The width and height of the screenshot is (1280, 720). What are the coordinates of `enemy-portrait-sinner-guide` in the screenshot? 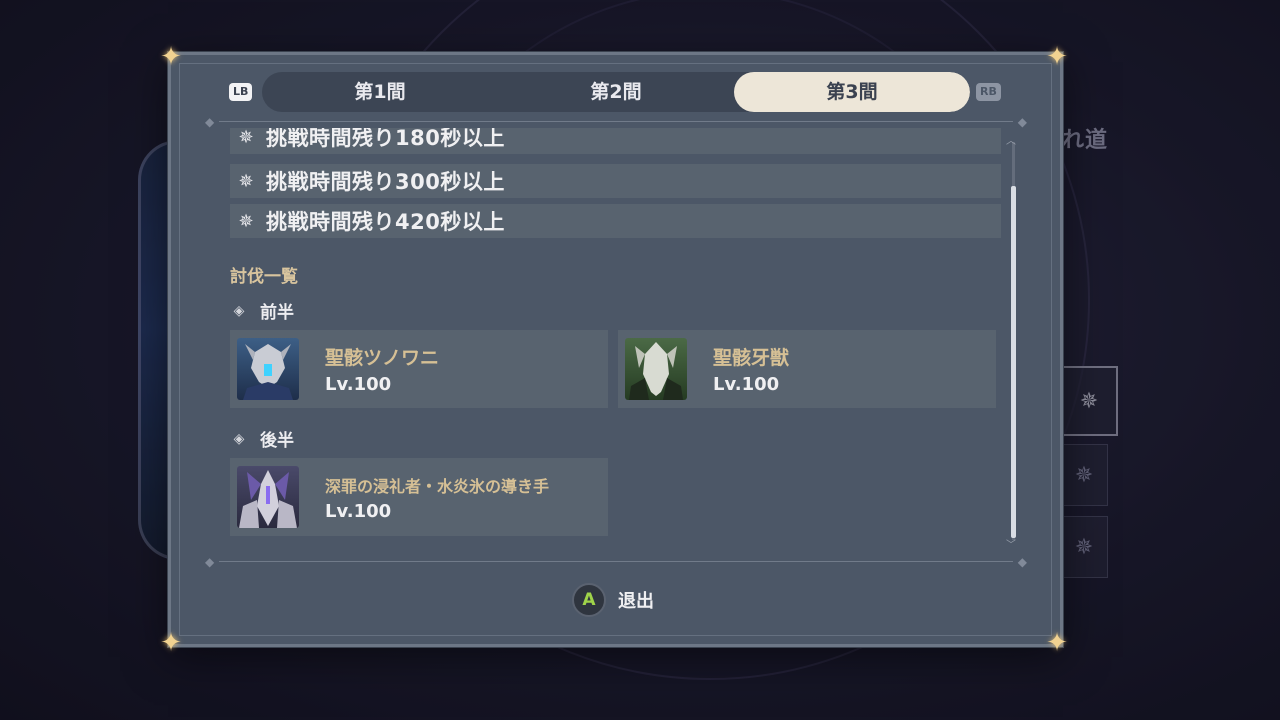 It's located at (268, 497).